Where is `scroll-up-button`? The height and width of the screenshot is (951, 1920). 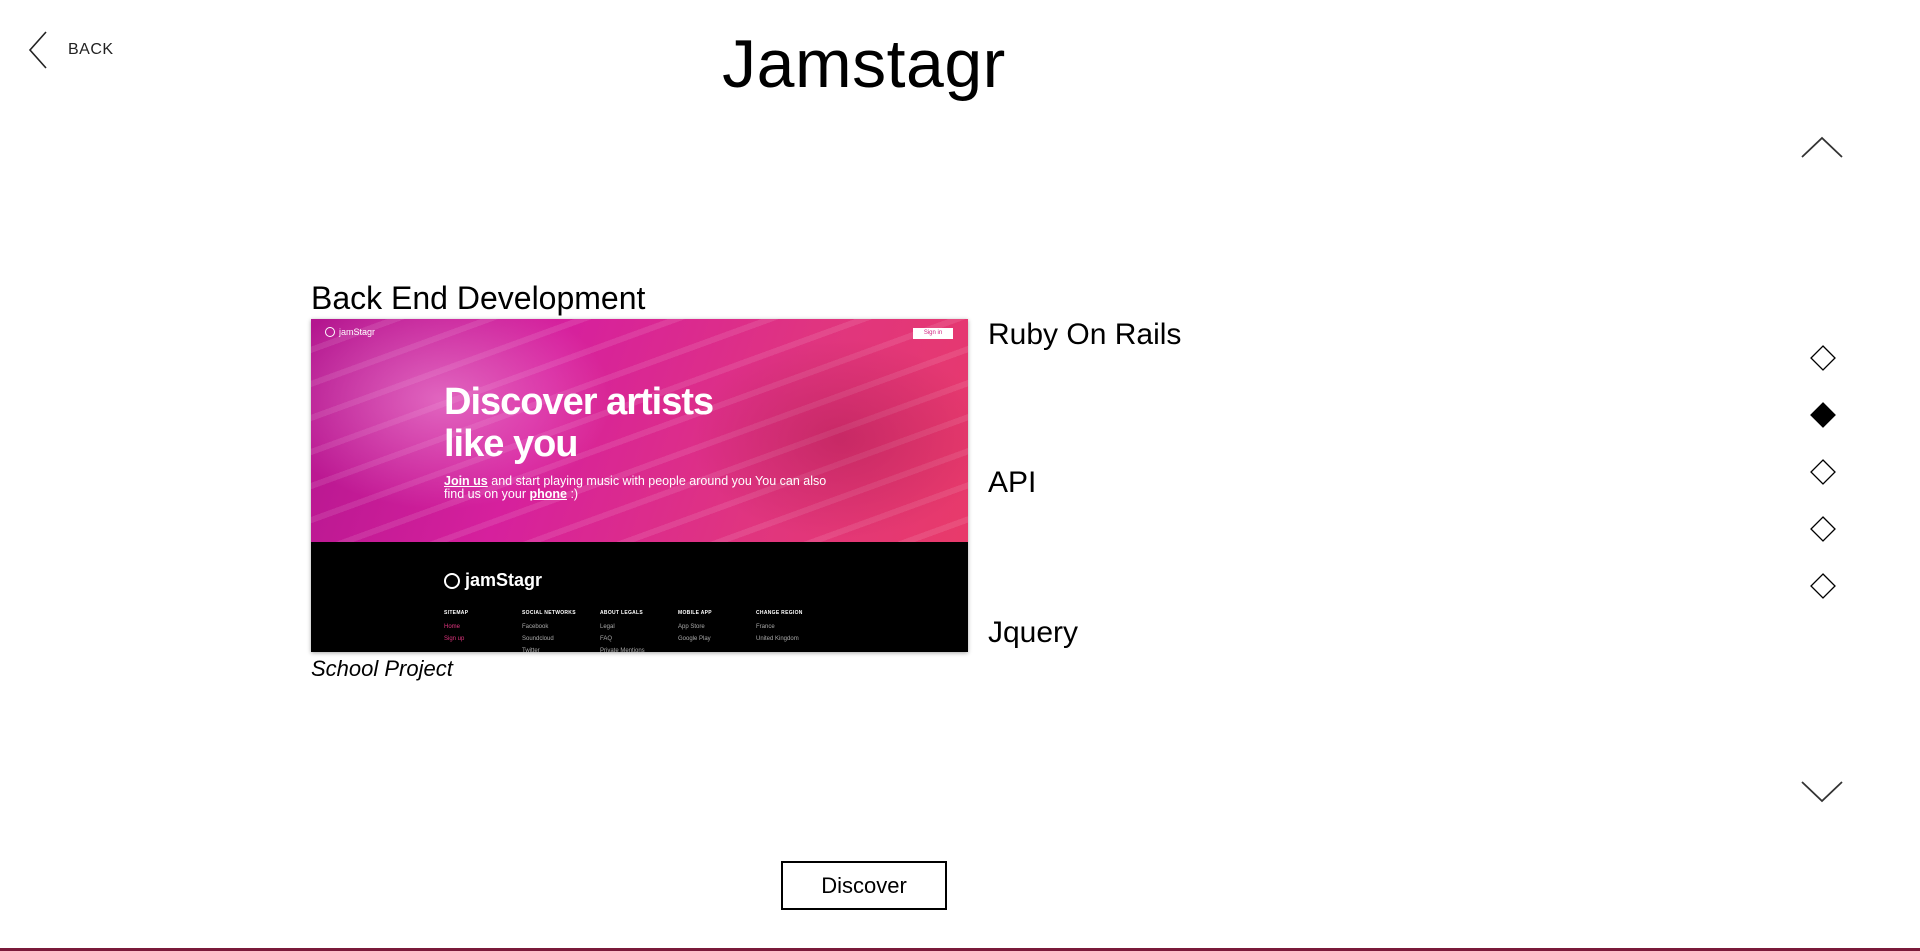
scroll-up-button is located at coordinates (1822, 149).